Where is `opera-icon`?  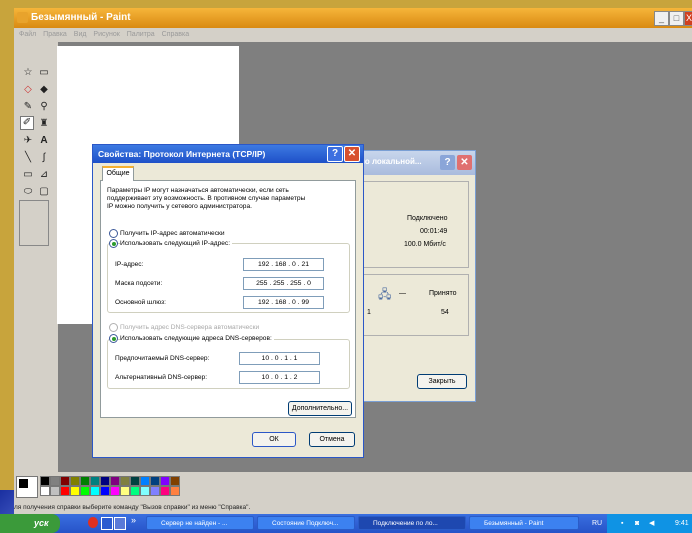 opera-icon is located at coordinates (93, 522).